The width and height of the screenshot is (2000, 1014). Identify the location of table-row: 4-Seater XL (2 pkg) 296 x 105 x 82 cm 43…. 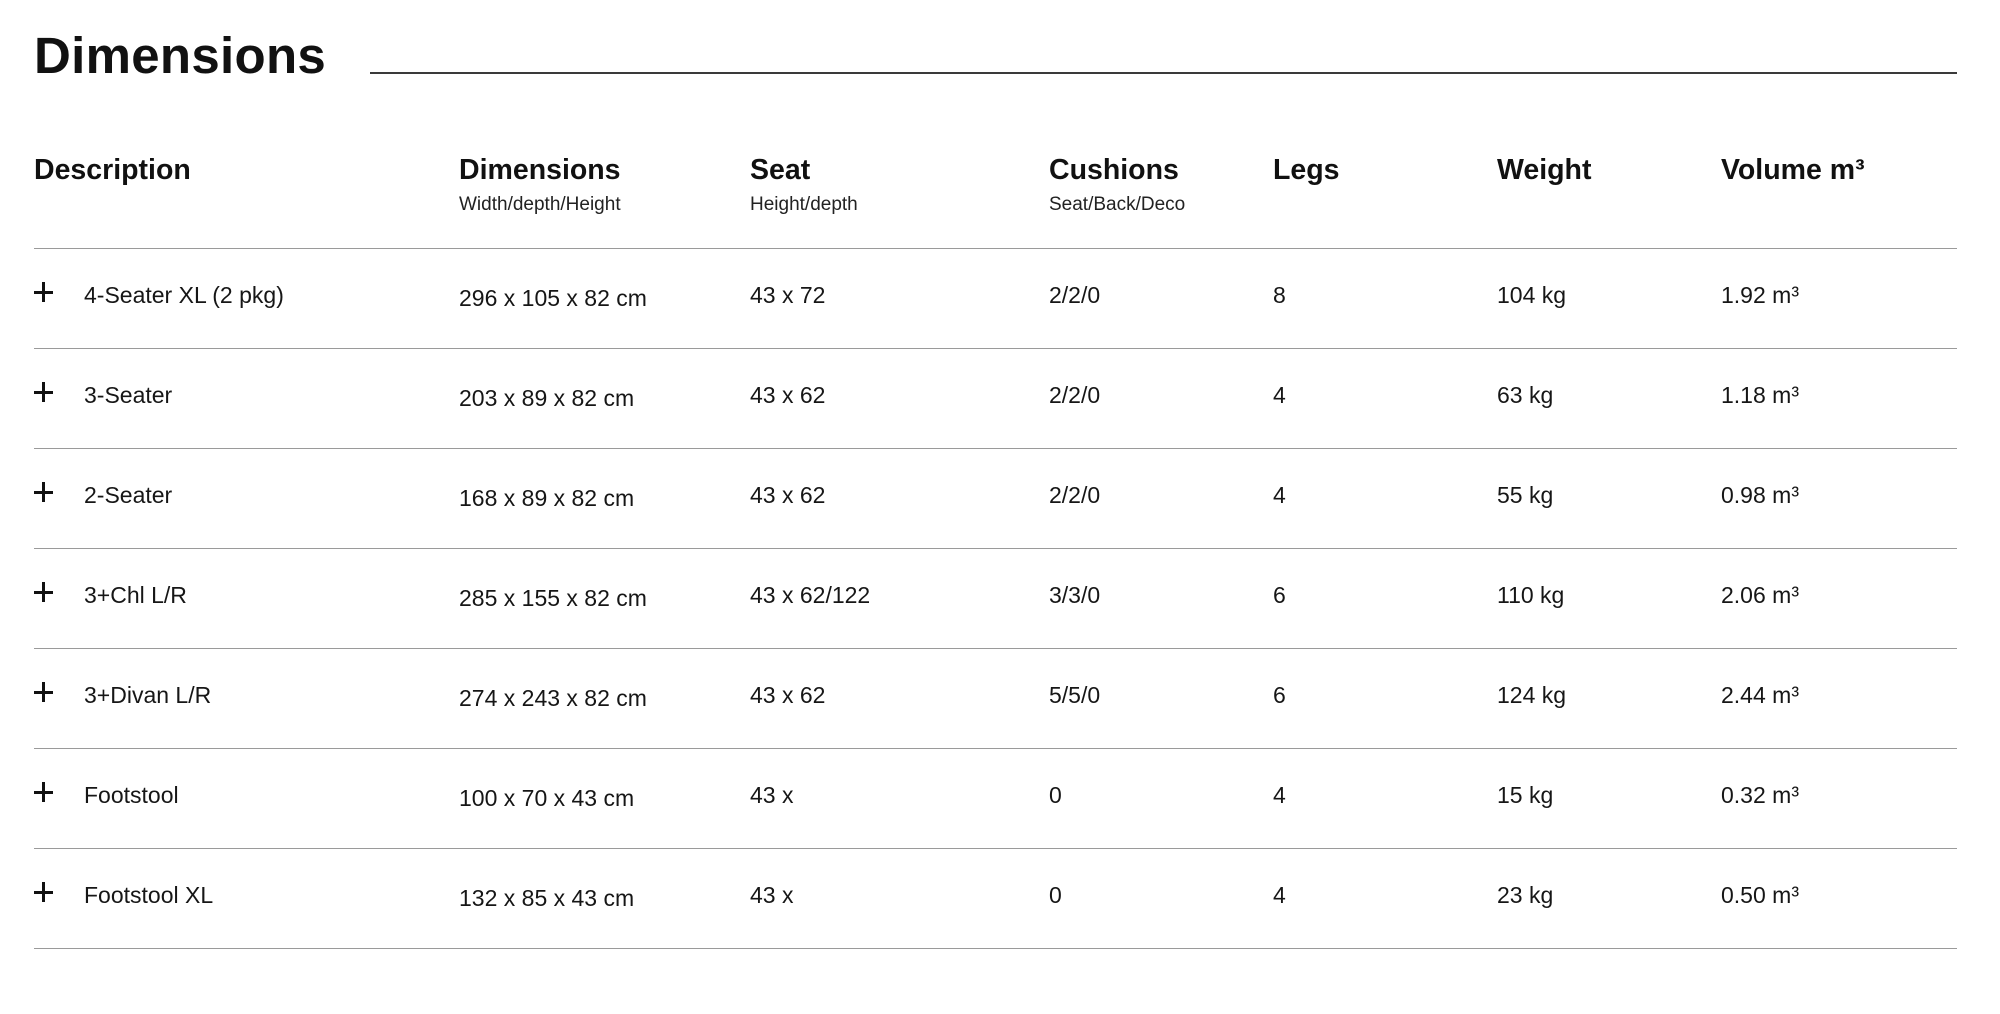
(995, 299).